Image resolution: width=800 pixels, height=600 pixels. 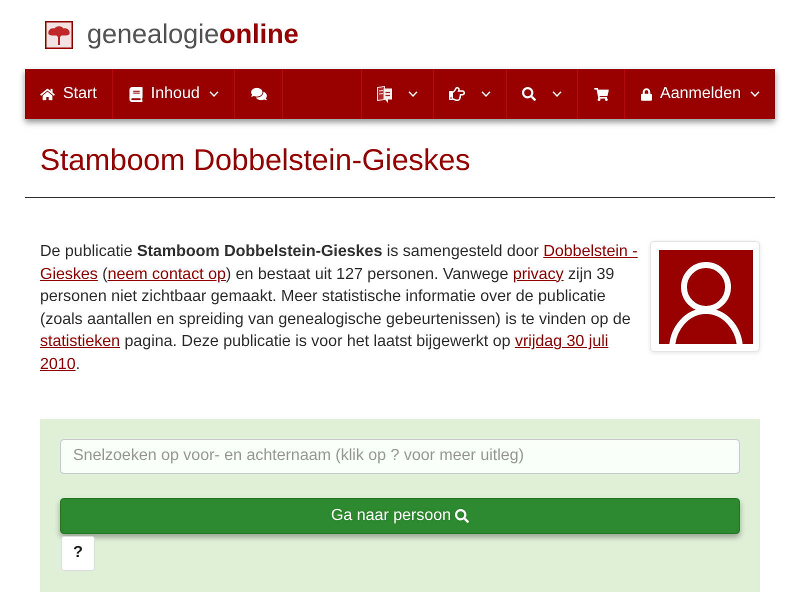 I want to click on contents-menu-button: Inhoud, so click(x=173, y=94).